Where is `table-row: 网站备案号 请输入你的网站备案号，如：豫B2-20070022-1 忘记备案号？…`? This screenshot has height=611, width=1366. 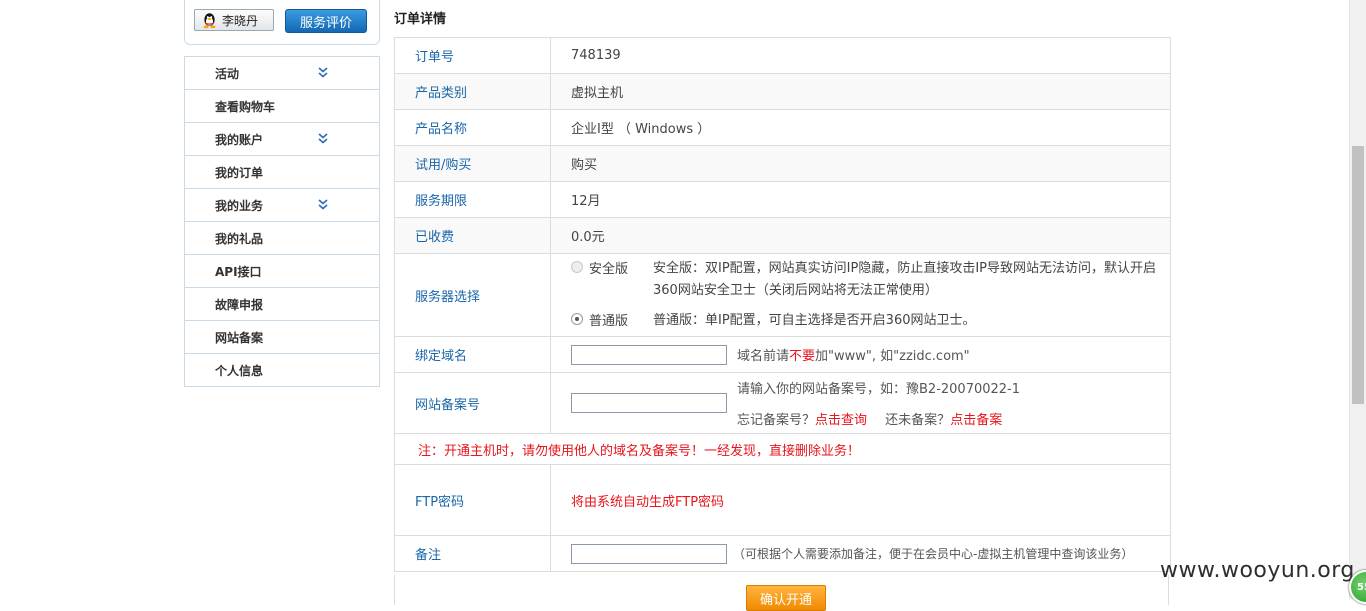 table-row: 网站备案号 请输入你的网站备案号，如：豫B2-20070022-1 忘记备案号？… is located at coordinates (782, 403).